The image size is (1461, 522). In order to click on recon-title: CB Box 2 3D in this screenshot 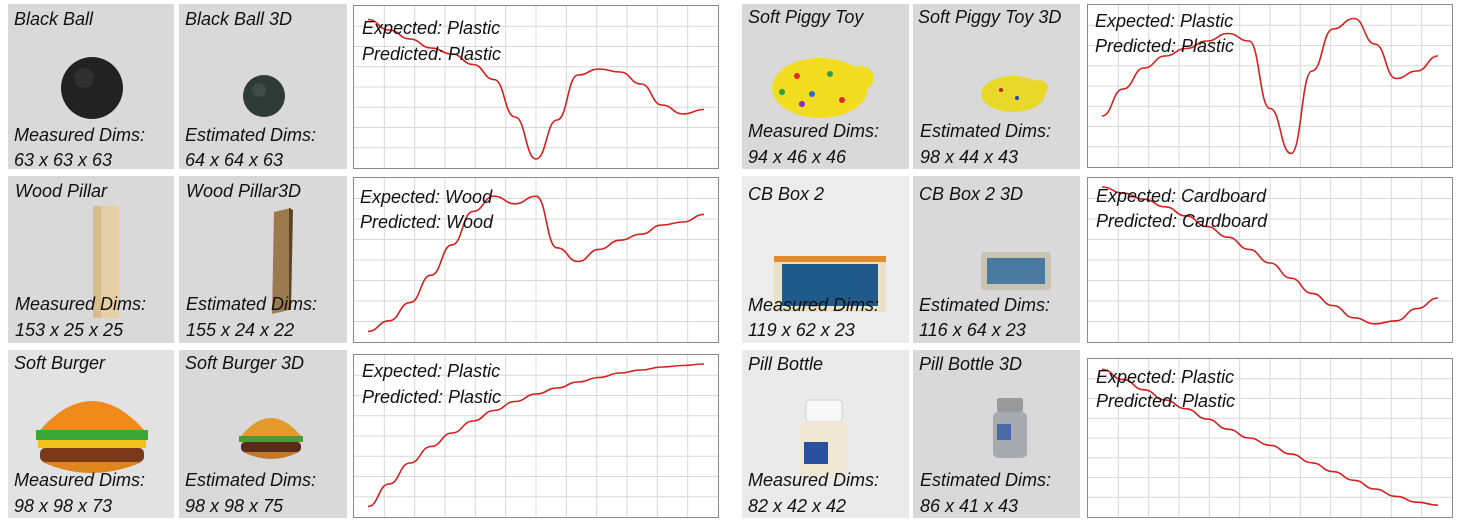, I will do `click(971, 194)`.